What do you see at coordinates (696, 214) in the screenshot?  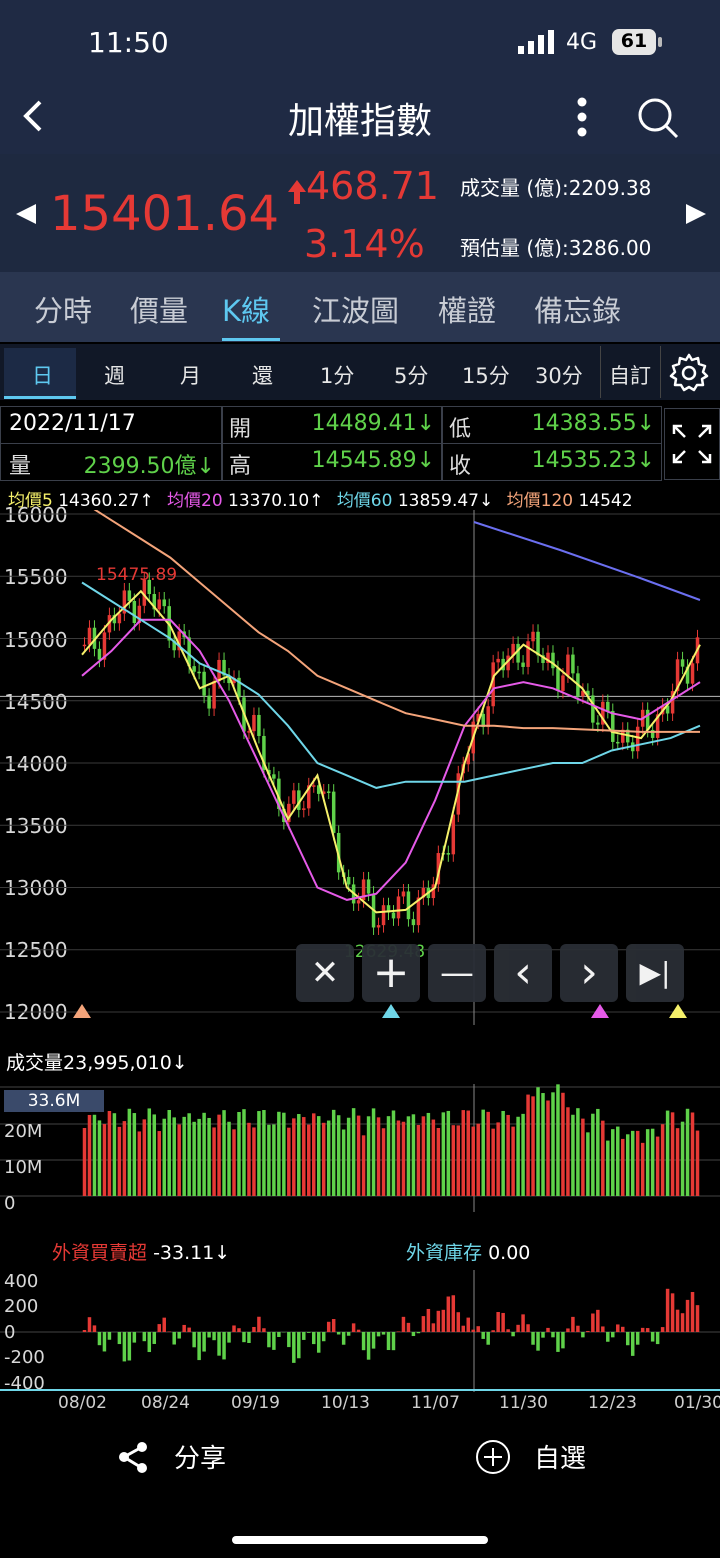 I see `next-stock-button` at bounding box center [696, 214].